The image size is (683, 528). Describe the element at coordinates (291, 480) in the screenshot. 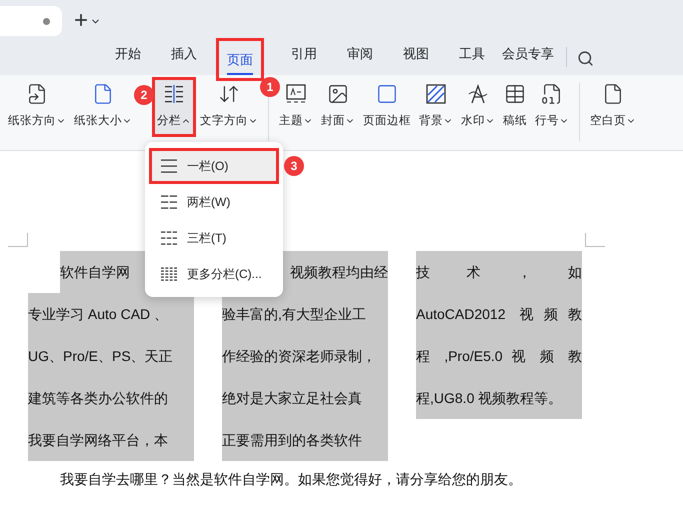

I see `paragraph: 我要自学去哪里？当然是软件自学网。如果您觉得好，请分享给您的朋友。` at that location.